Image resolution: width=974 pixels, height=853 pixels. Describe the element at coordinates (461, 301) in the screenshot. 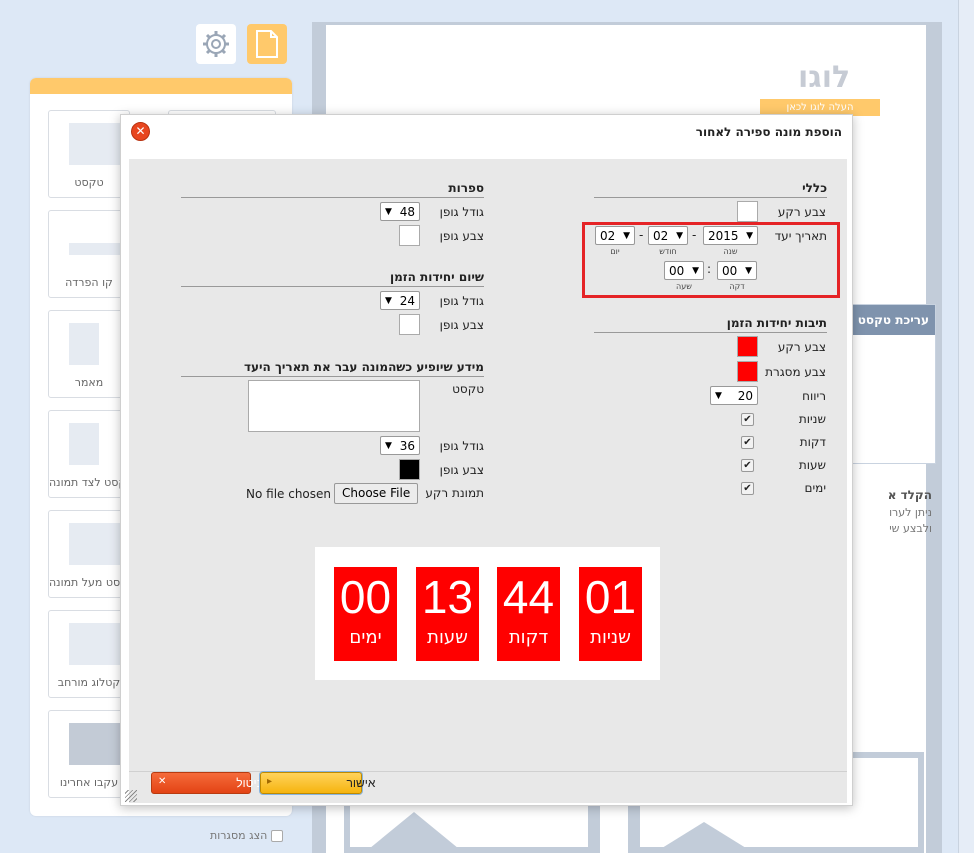

I see `unit-names-font-size-label: גודל גופן` at that location.